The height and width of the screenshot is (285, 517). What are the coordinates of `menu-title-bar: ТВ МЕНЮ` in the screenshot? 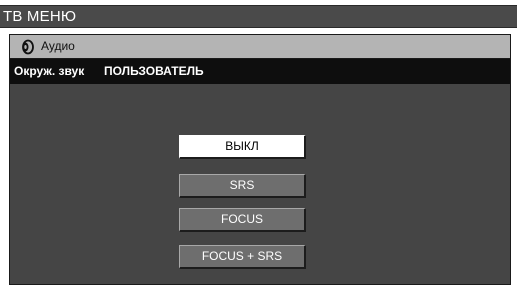 It's located at (258, 16).